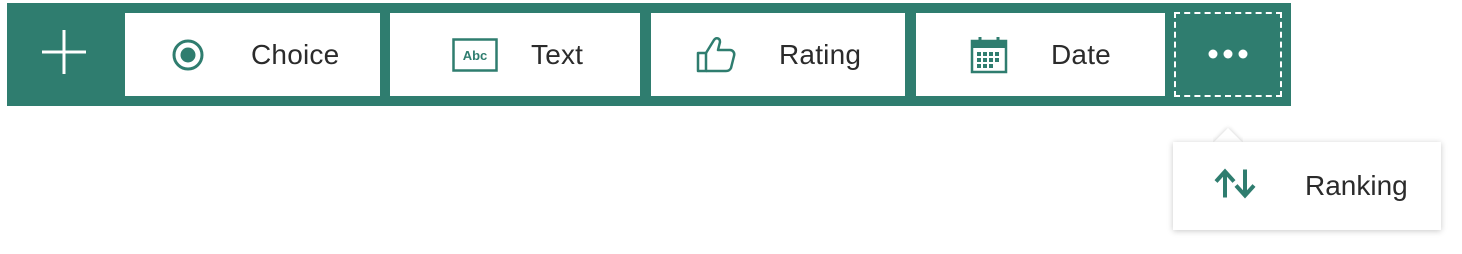 This screenshot has height=254, width=1462. Describe the element at coordinates (1356, 185) in the screenshot. I see `ranking-label: Ranking` at that location.